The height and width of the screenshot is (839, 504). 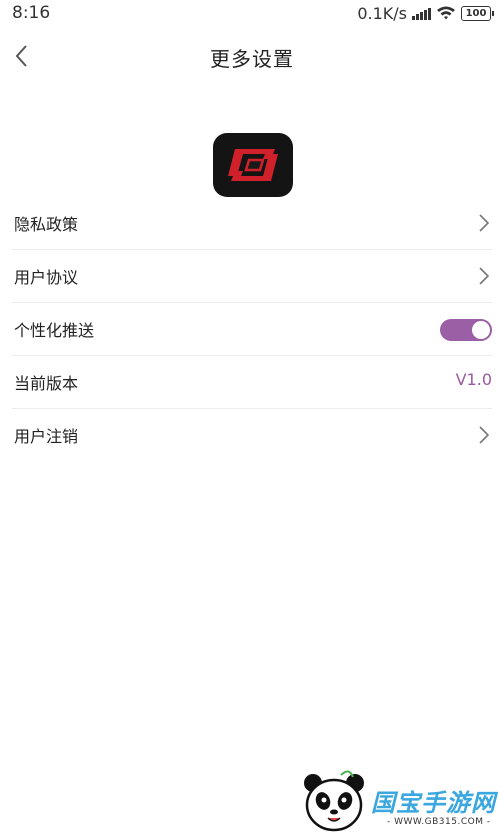 What do you see at coordinates (46, 383) in the screenshot?
I see `current-version-label: 当前版本` at bounding box center [46, 383].